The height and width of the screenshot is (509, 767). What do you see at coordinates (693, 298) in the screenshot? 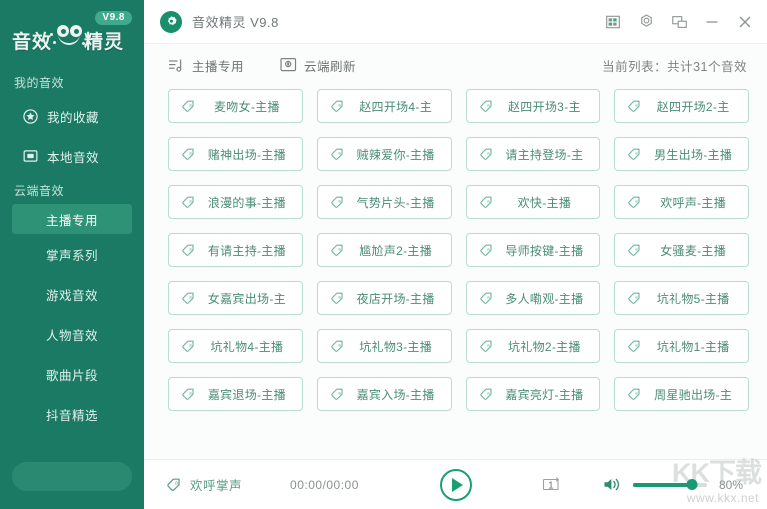
I see `sound-effect-label: 坑礼物5-主播` at bounding box center [693, 298].